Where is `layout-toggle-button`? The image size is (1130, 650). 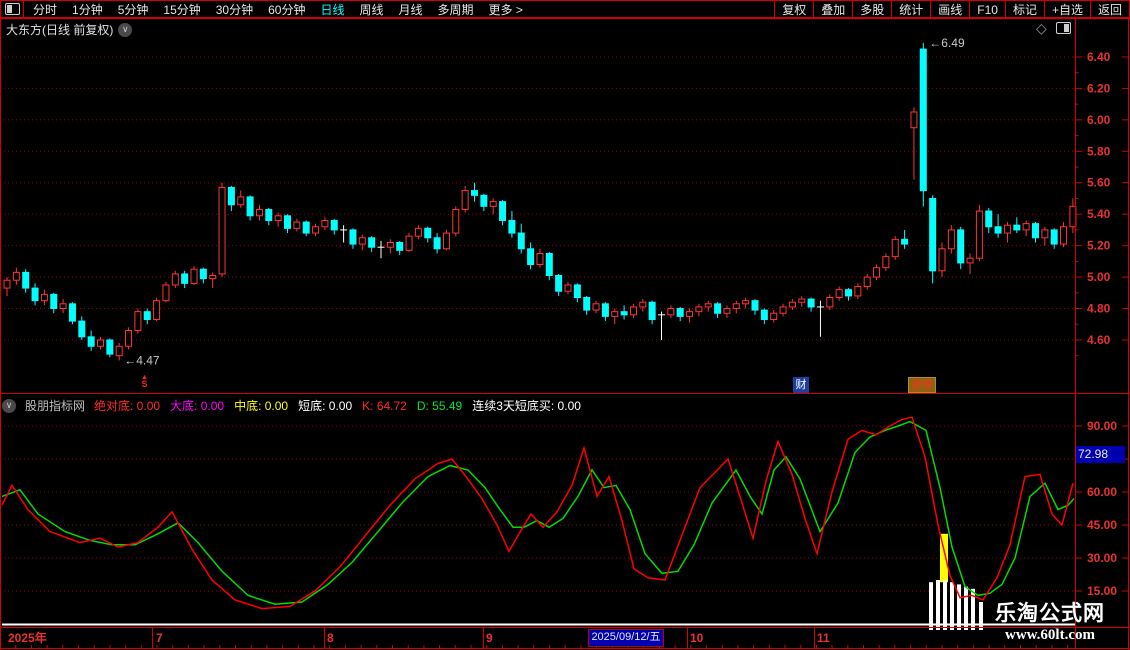 layout-toggle-button is located at coordinates (12, 9).